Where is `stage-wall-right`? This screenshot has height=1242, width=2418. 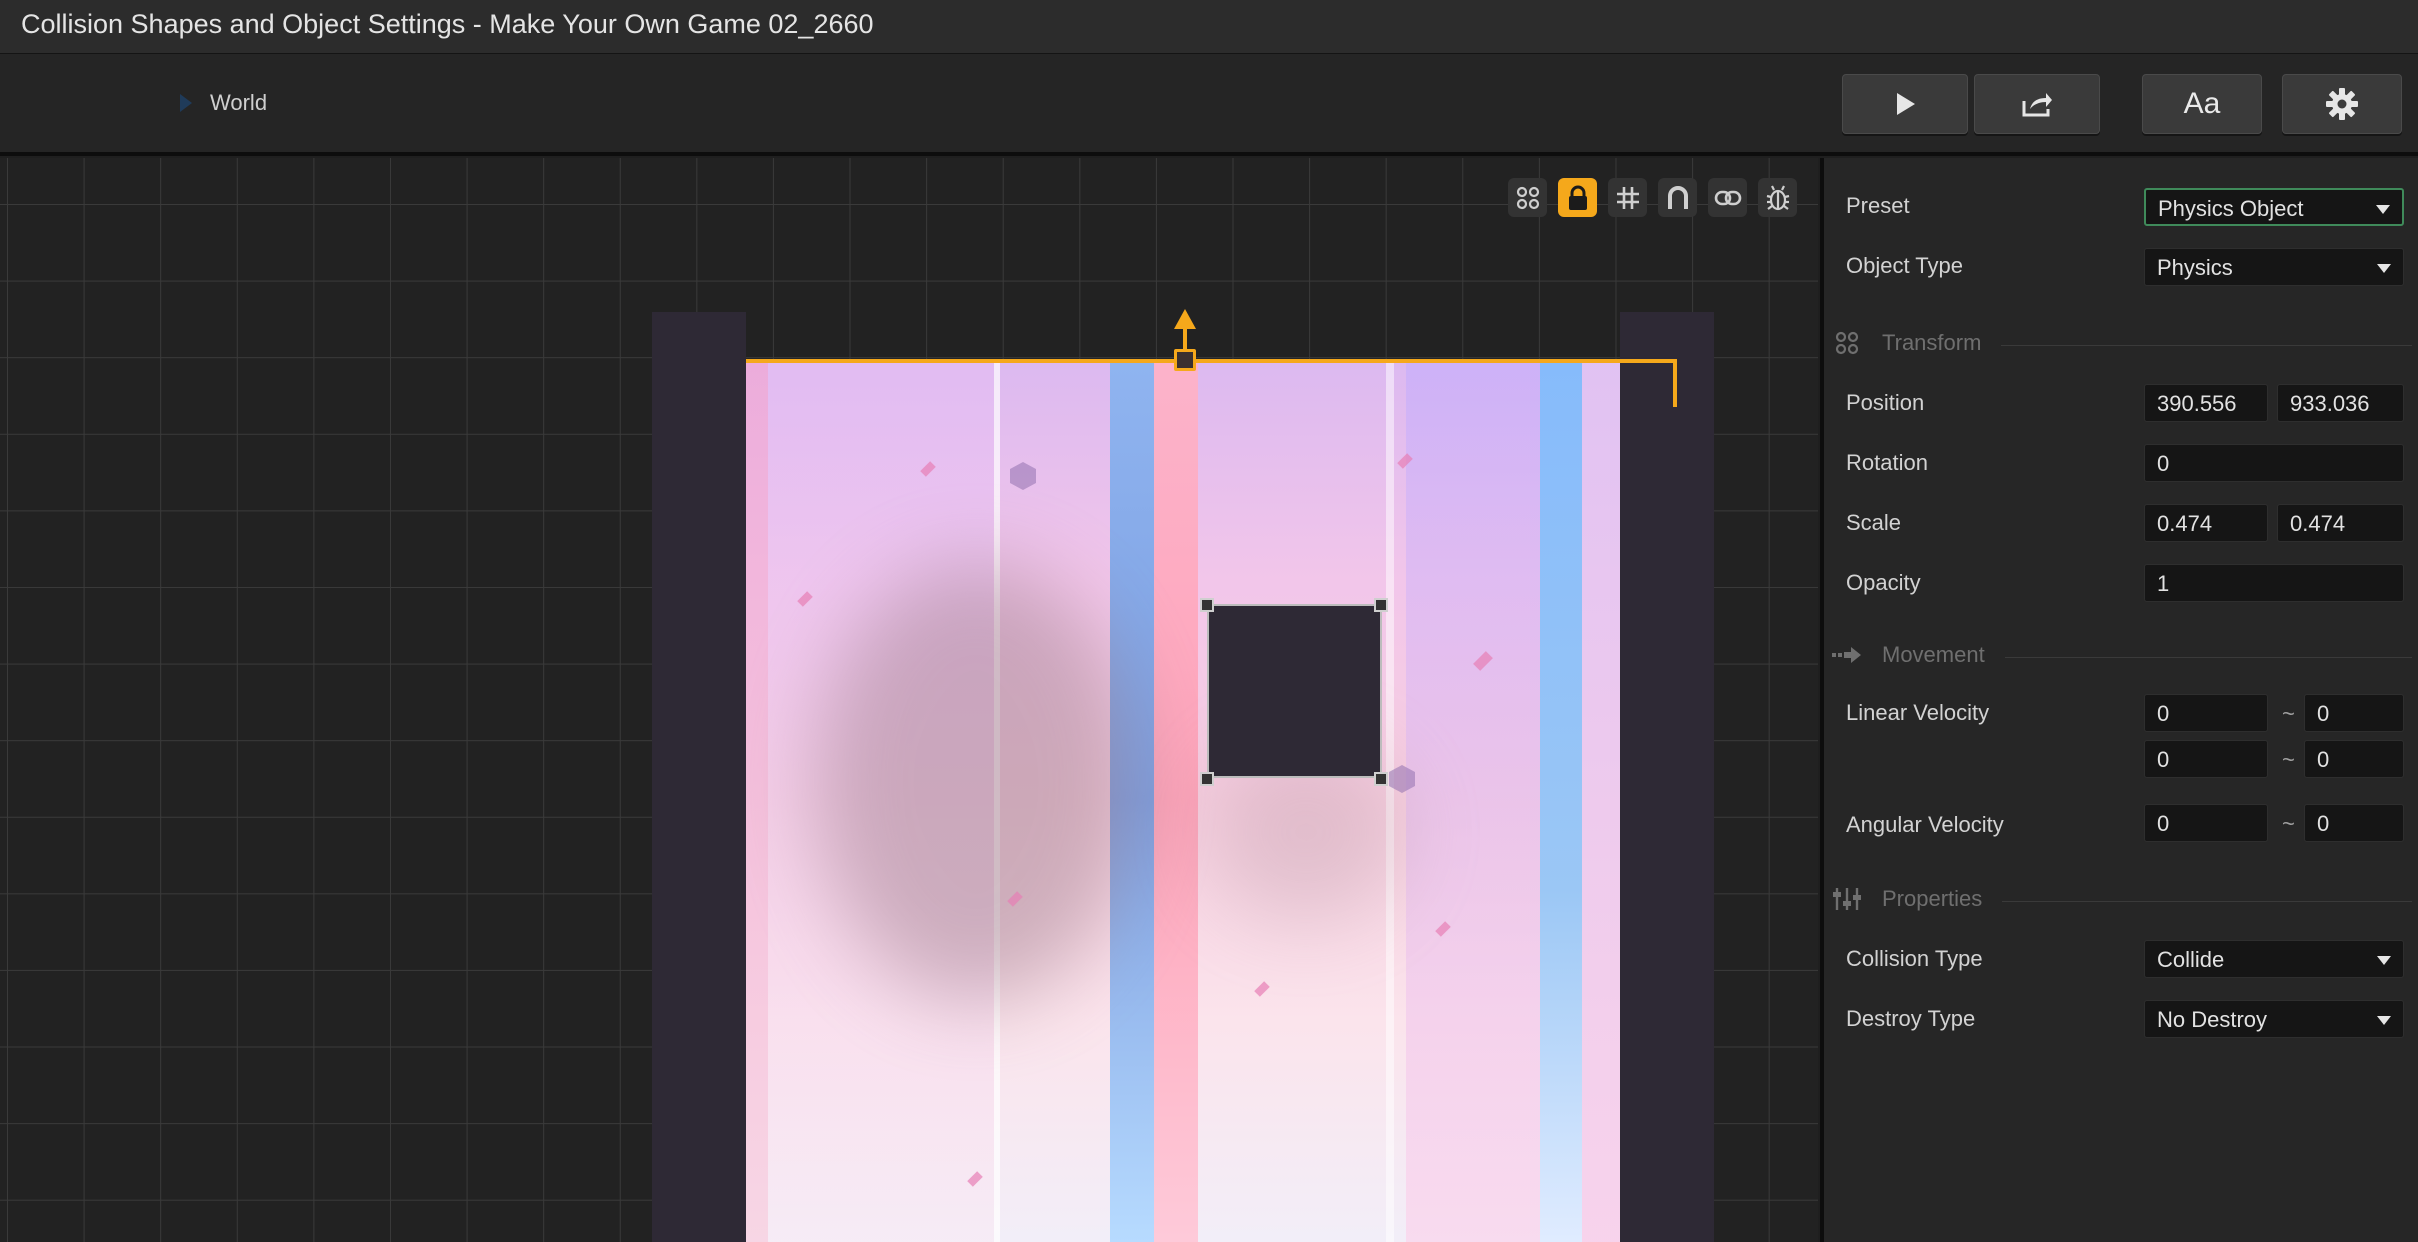 stage-wall-right is located at coordinates (1667, 777).